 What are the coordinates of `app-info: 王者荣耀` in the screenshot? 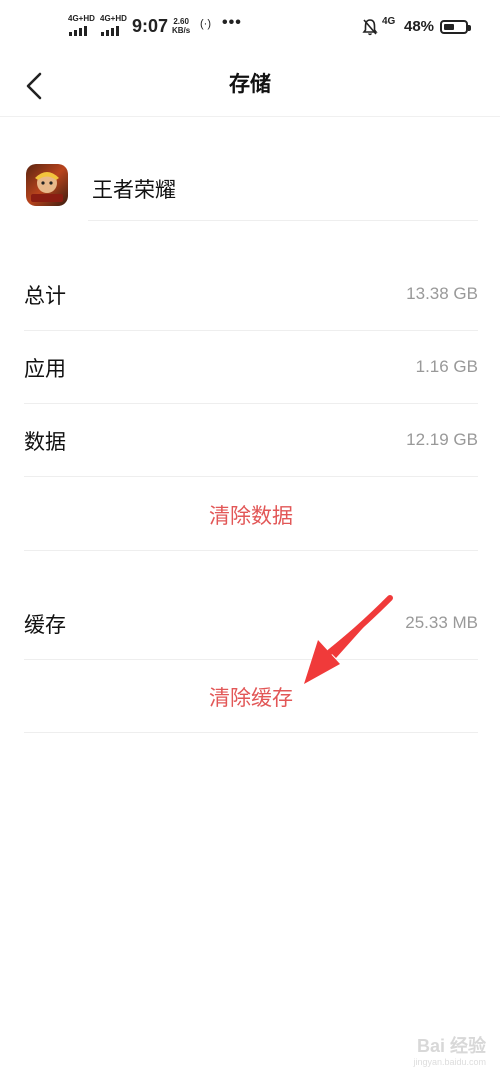 It's located at (251, 191).